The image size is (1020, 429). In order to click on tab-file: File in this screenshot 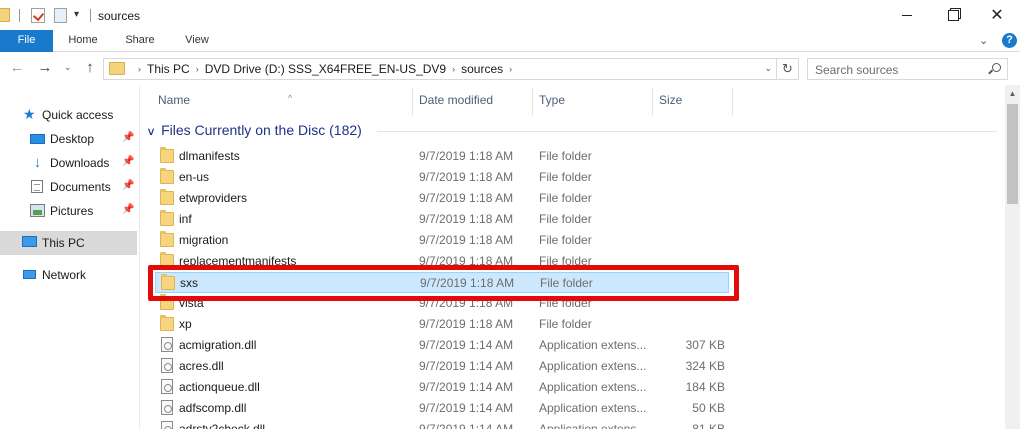, I will do `click(26, 41)`.